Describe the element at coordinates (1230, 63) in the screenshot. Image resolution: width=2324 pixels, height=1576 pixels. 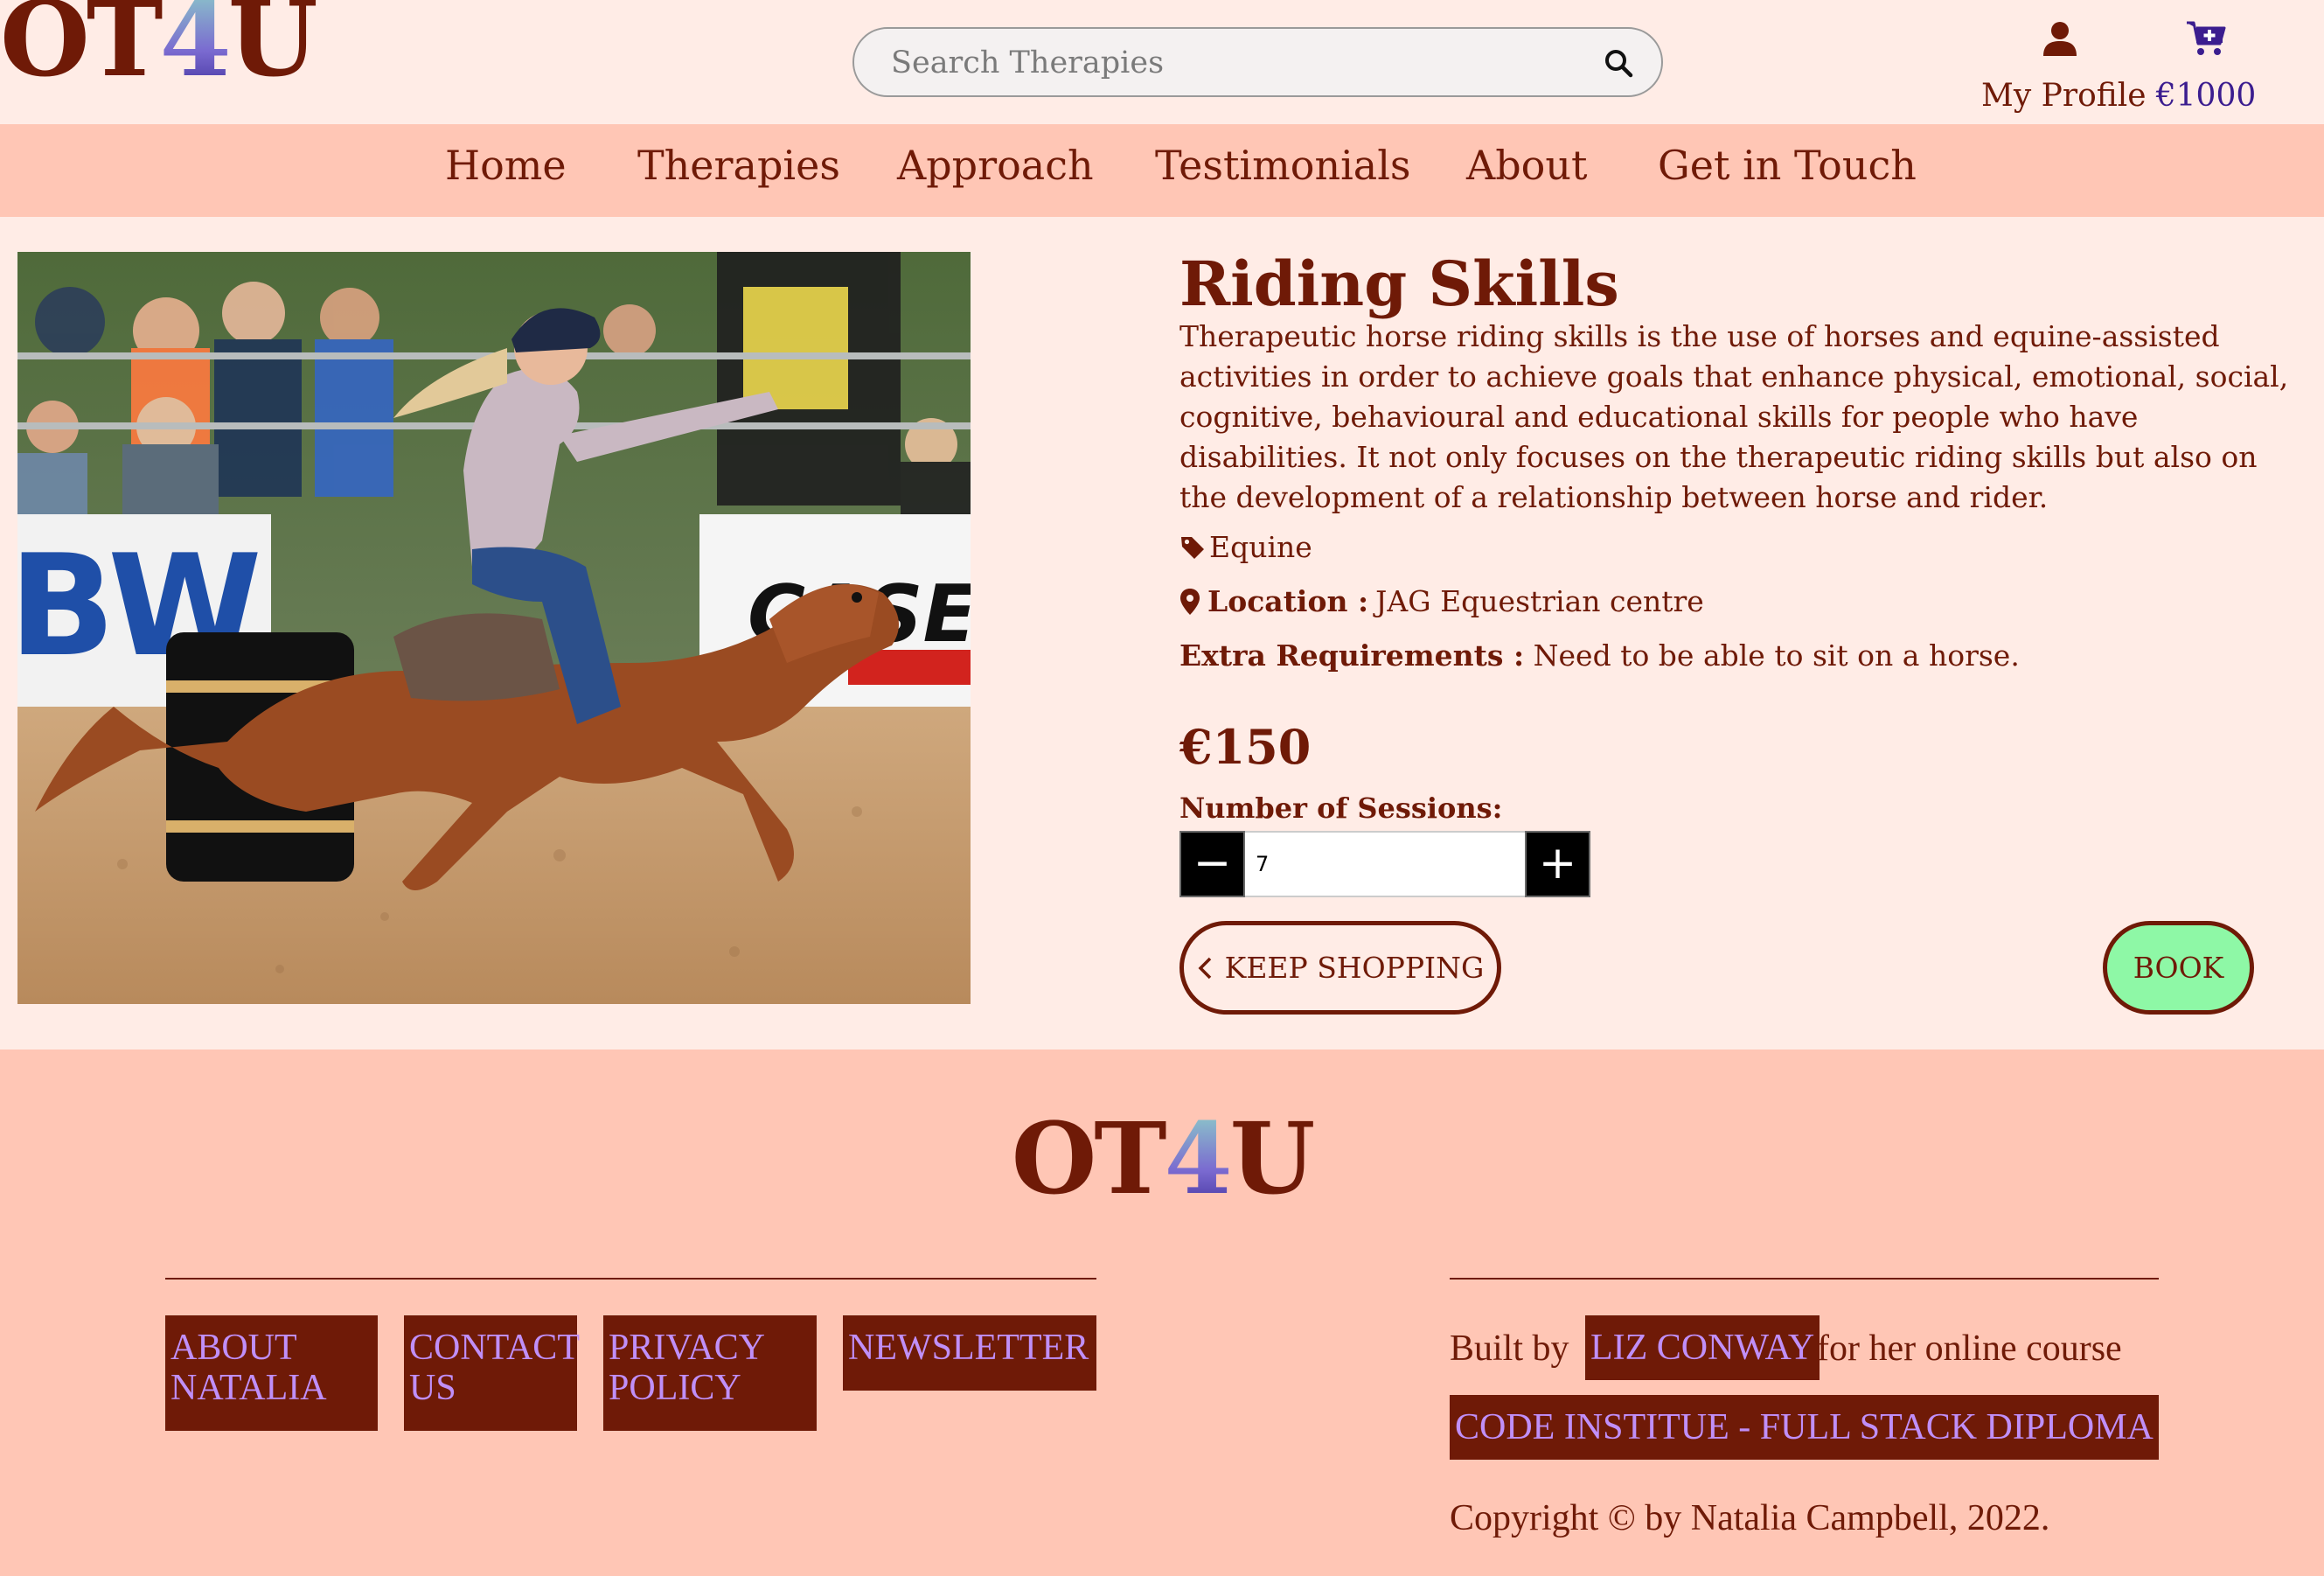
I see `search-input` at that location.